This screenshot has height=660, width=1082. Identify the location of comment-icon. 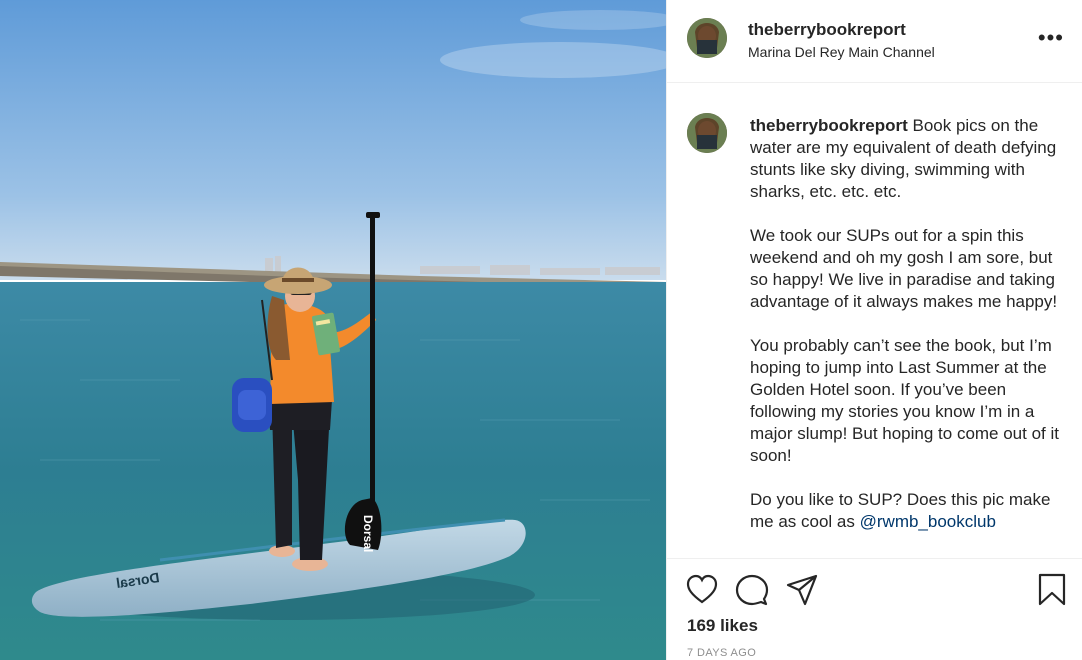
(752, 590).